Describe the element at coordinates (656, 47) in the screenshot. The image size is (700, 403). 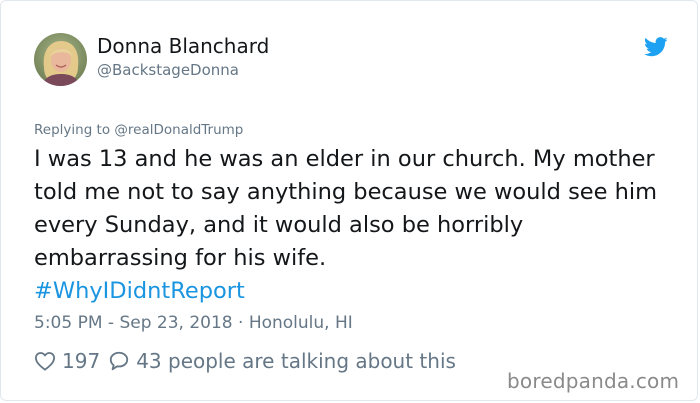
I see `twitter-bird-icon` at that location.